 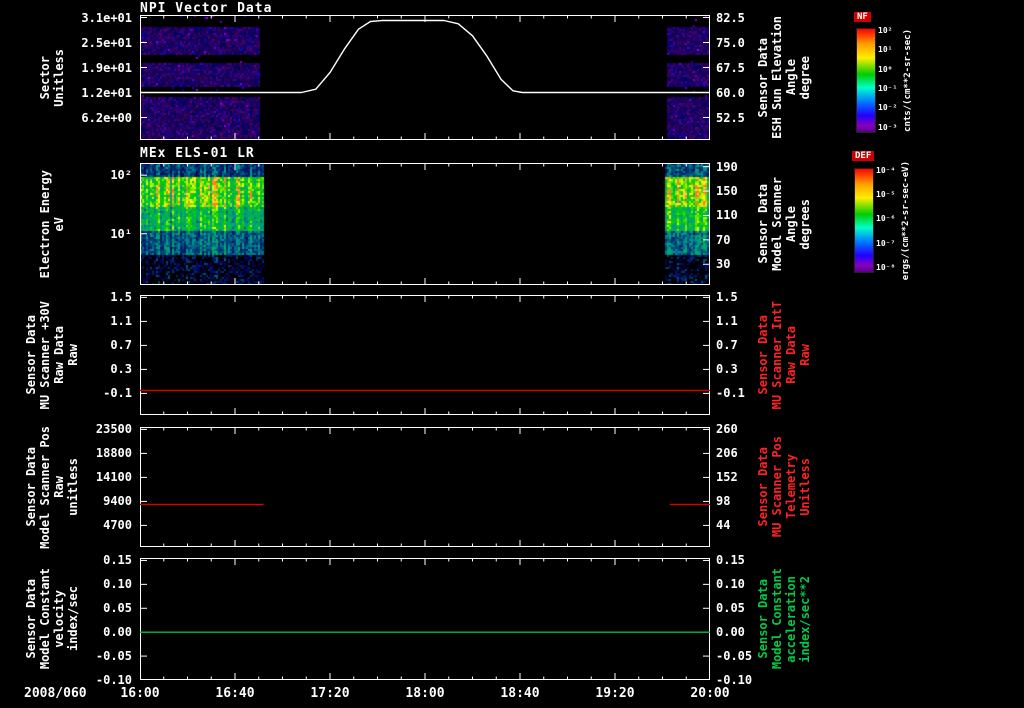 What do you see at coordinates (886, 243) in the screenshot?
I see `colorbar-def-tick: 10⁻⁷` at bounding box center [886, 243].